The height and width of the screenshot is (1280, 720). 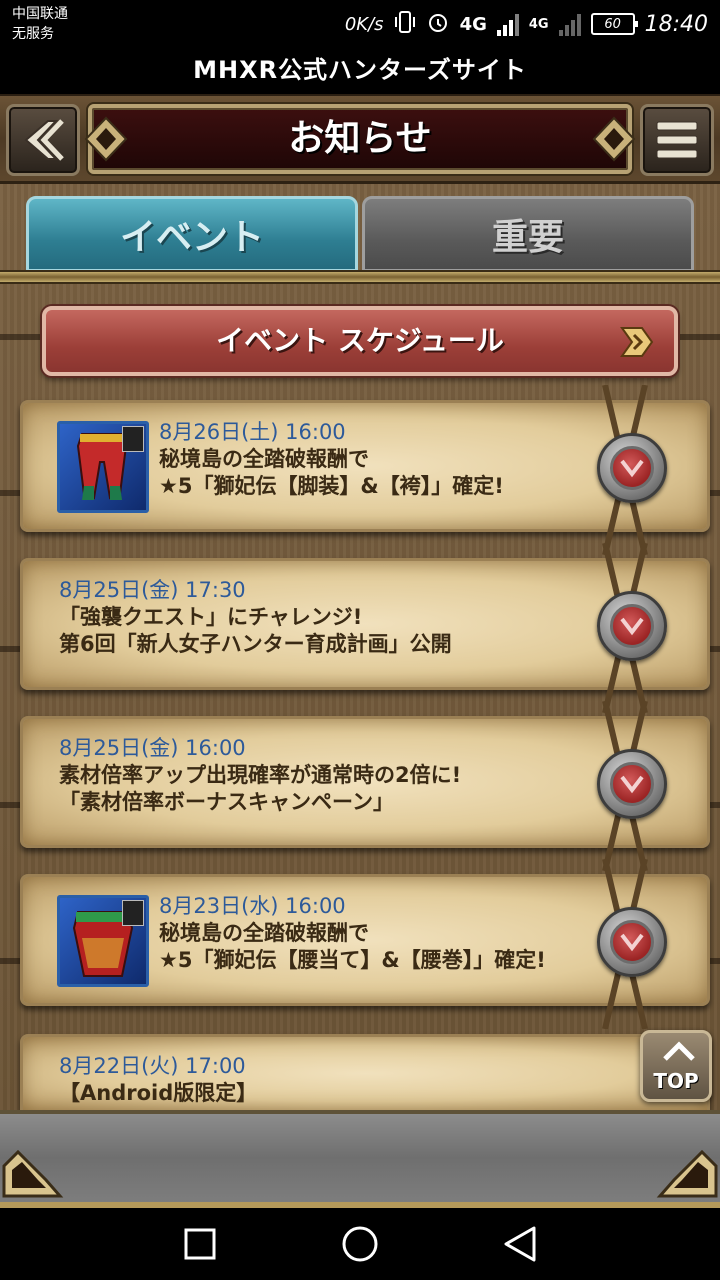 I want to click on chevron-up-icon, so click(x=679, y=1051).